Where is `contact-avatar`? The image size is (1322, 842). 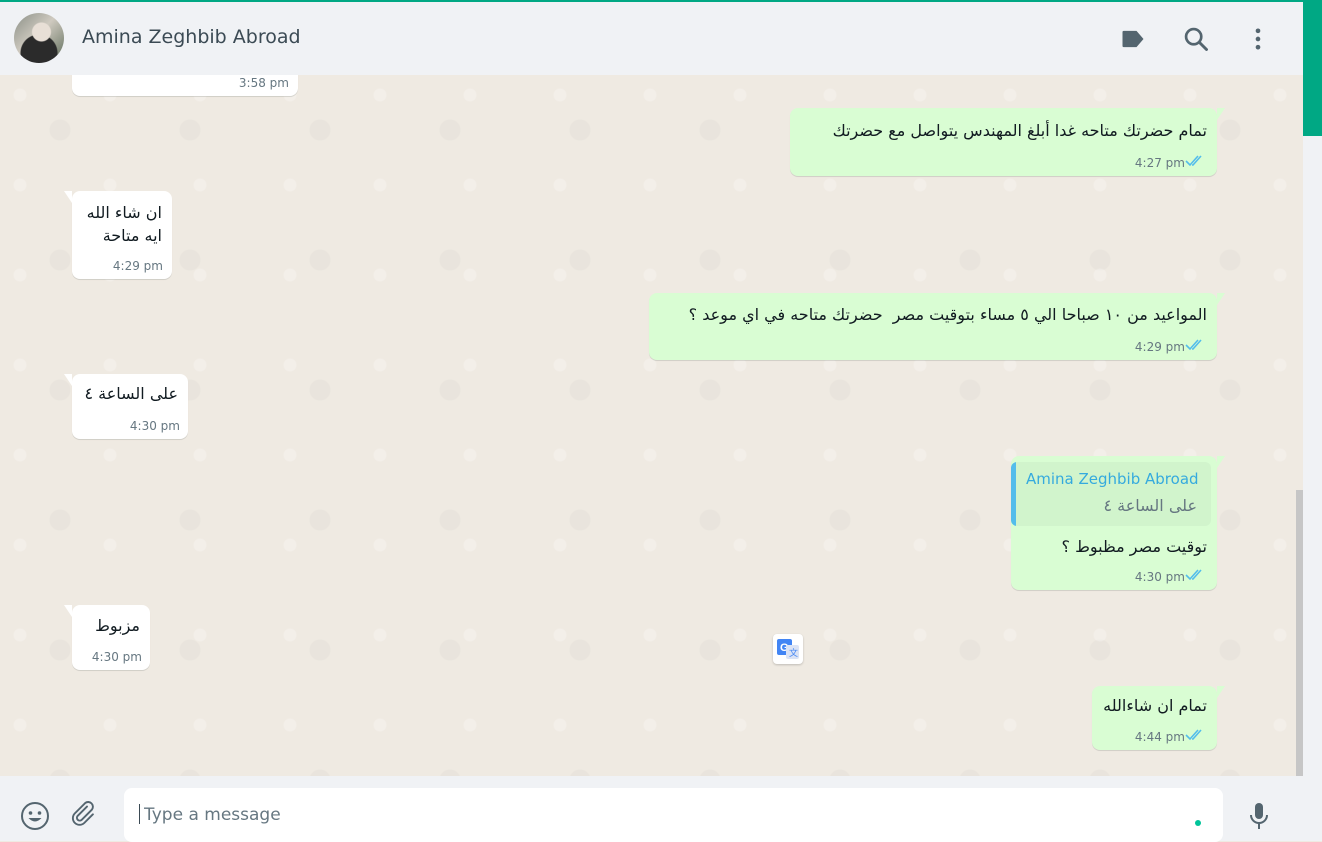 contact-avatar is located at coordinates (39, 38).